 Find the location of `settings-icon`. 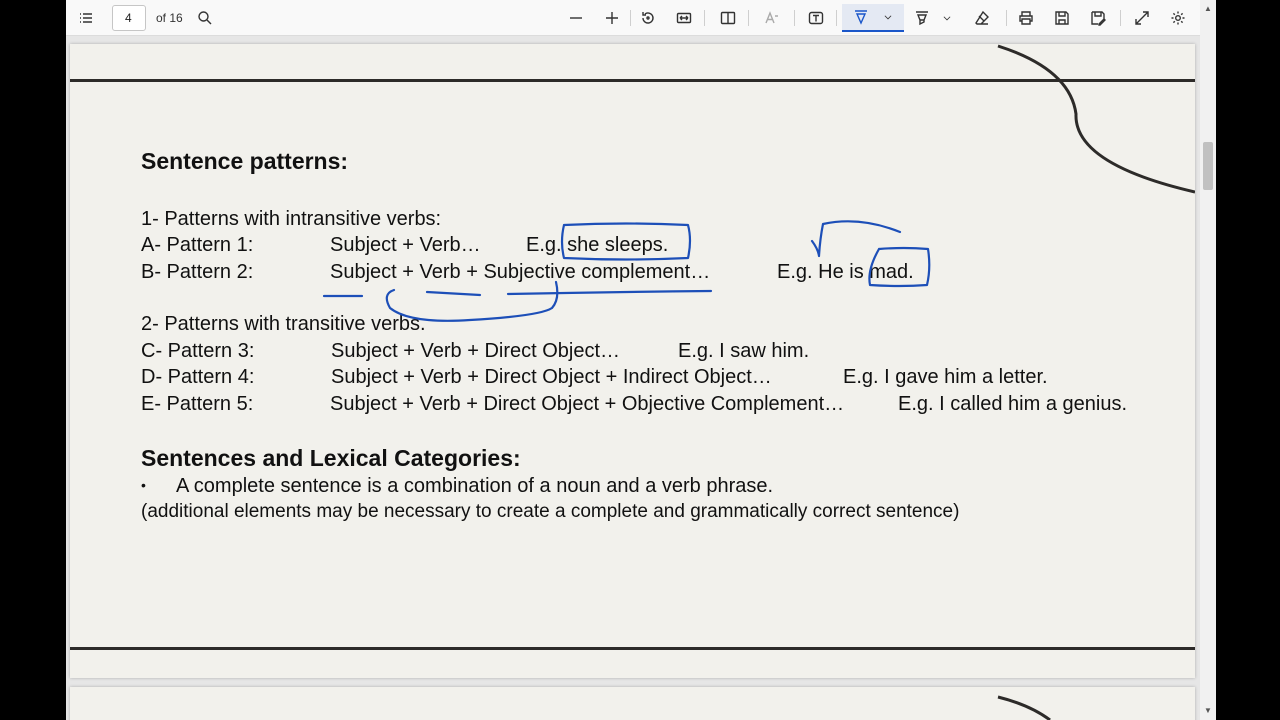

settings-icon is located at coordinates (1178, 18).